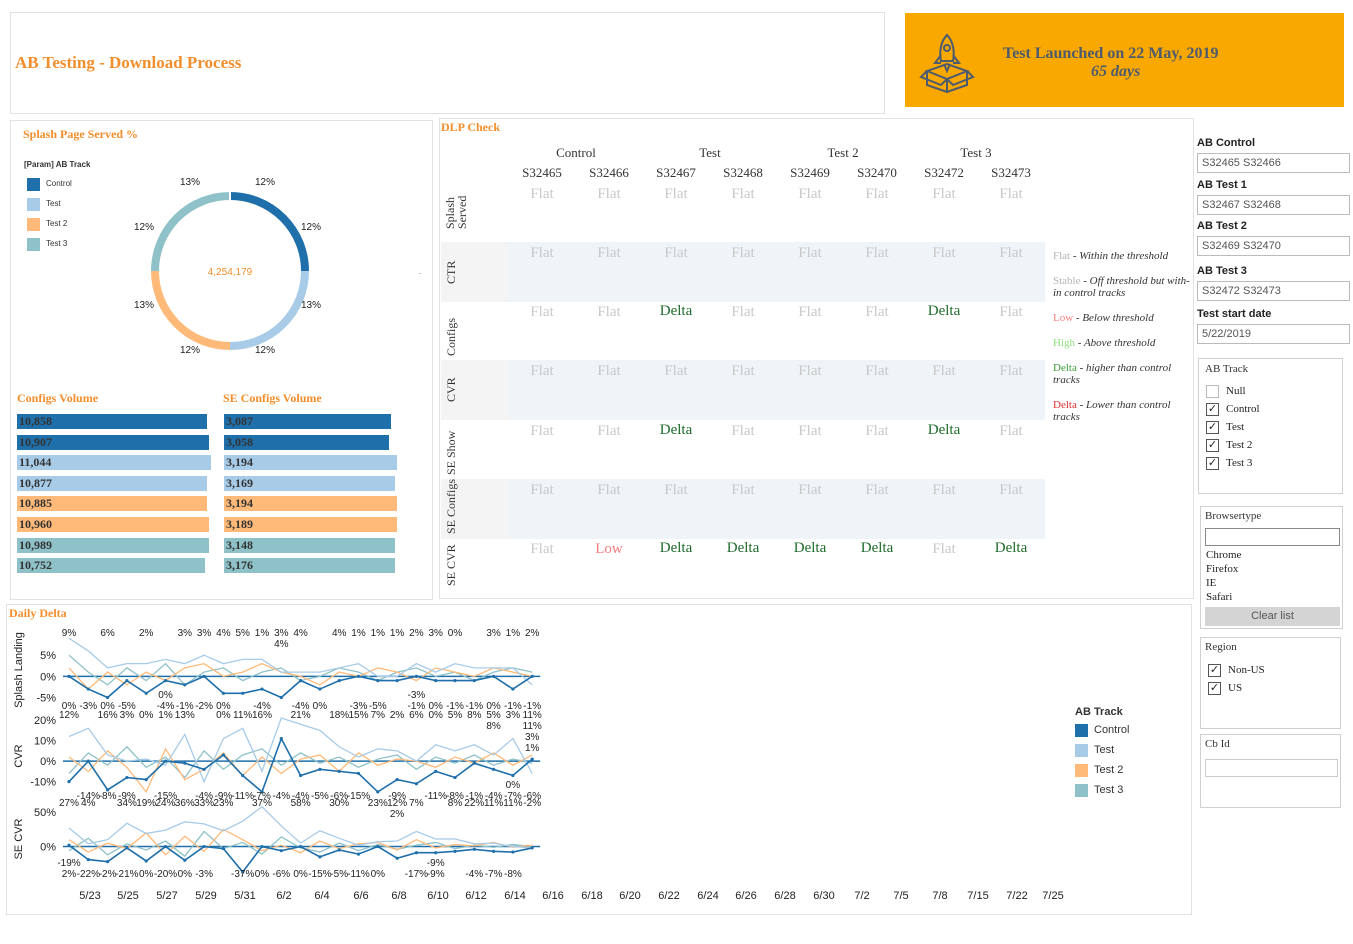 The height and width of the screenshot is (944, 1353). I want to click on volume-bar: 3,194, so click(310, 463).